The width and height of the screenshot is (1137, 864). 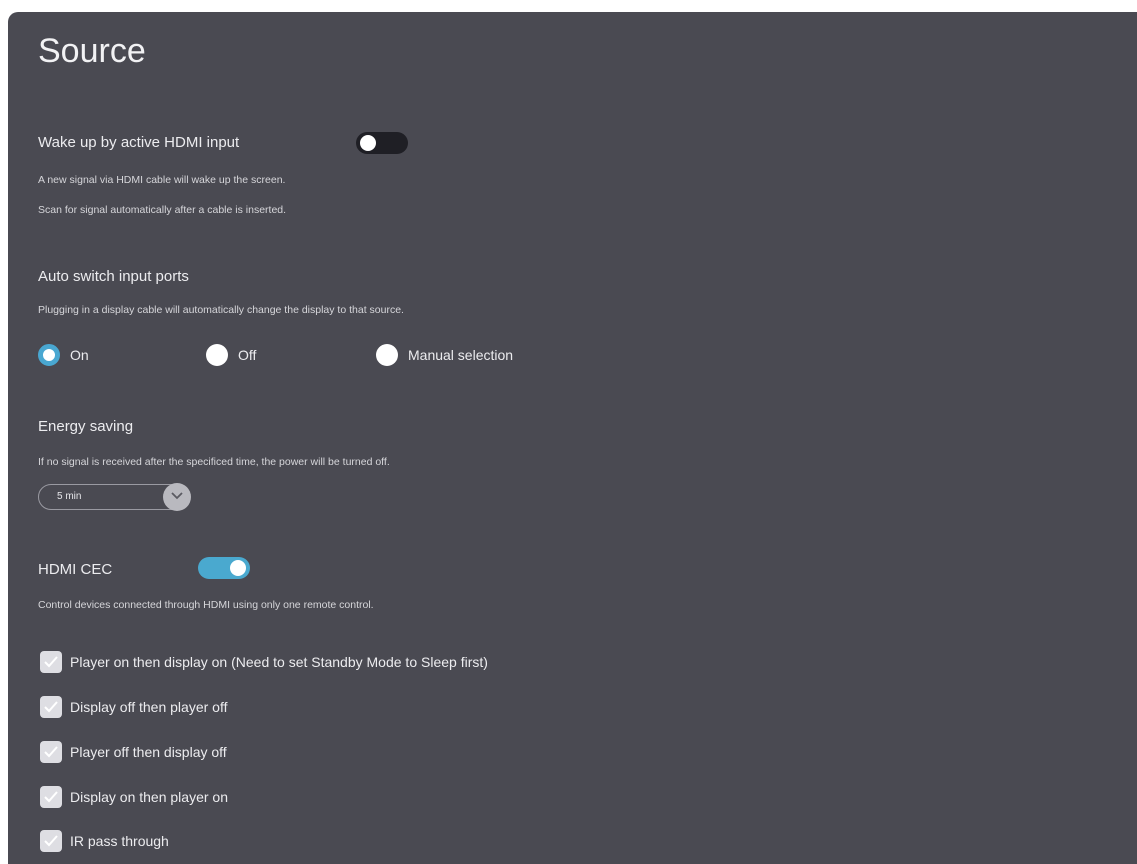 What do you see at coordinates (75, 569) in the screenshot?
I see `hdmi-cec-label: HDMI CEC` at bounding box center [75, 569].